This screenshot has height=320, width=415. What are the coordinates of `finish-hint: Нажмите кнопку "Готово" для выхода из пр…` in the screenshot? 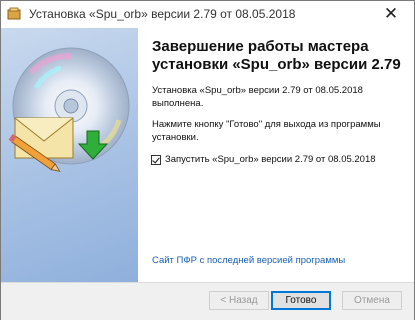 It's located at (277, 131).